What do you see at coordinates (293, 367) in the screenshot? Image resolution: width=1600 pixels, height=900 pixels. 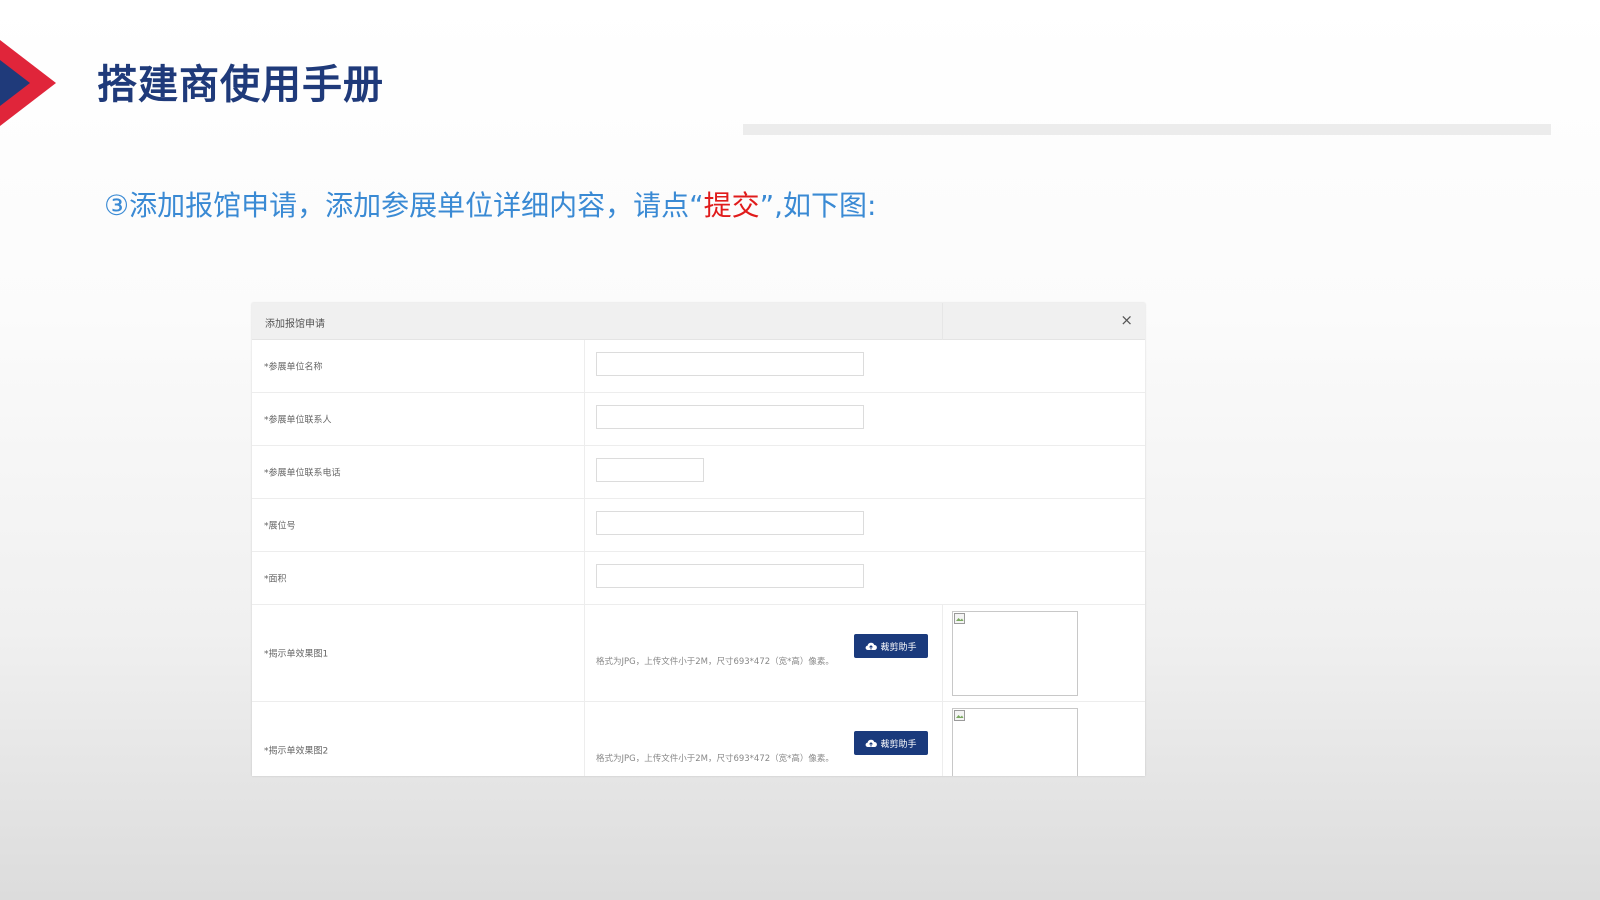 I see `exhibitor-name-label: *参展单位名称` at bounding box center [293, 367].